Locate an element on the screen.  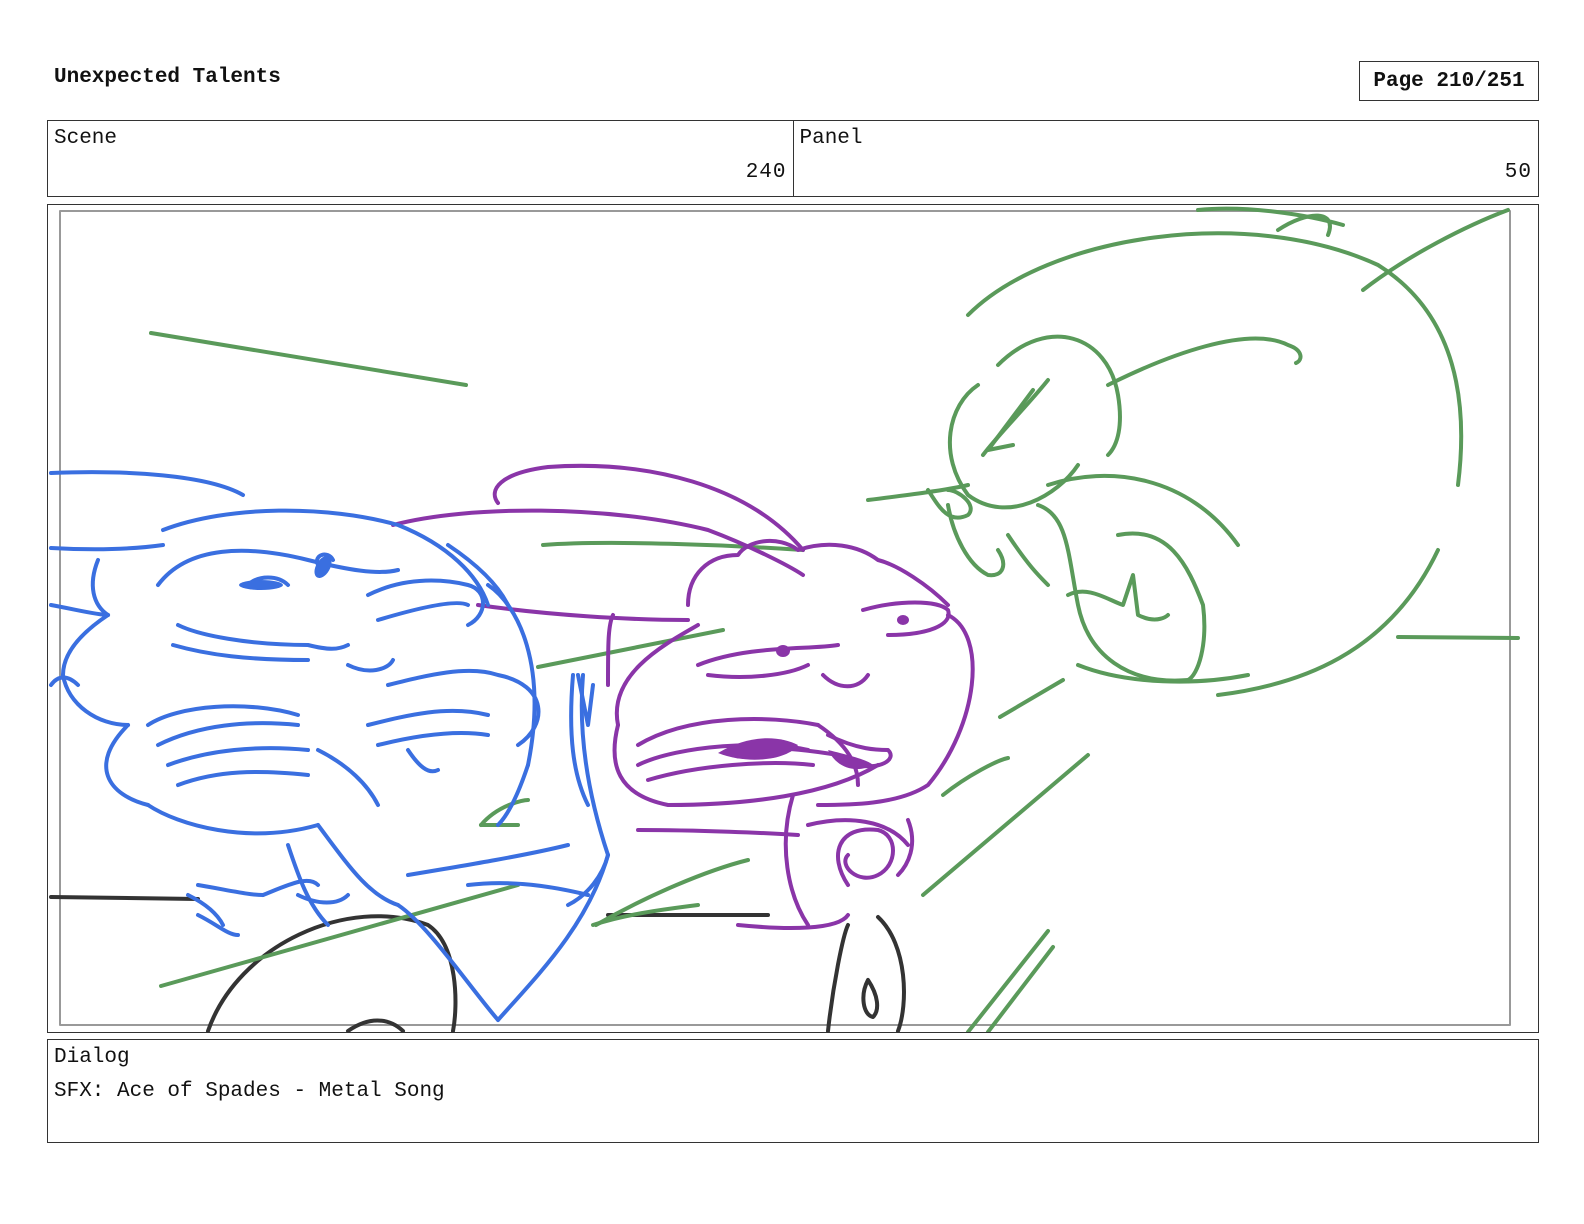
mouth-fill is located at coordinates (813, 692).